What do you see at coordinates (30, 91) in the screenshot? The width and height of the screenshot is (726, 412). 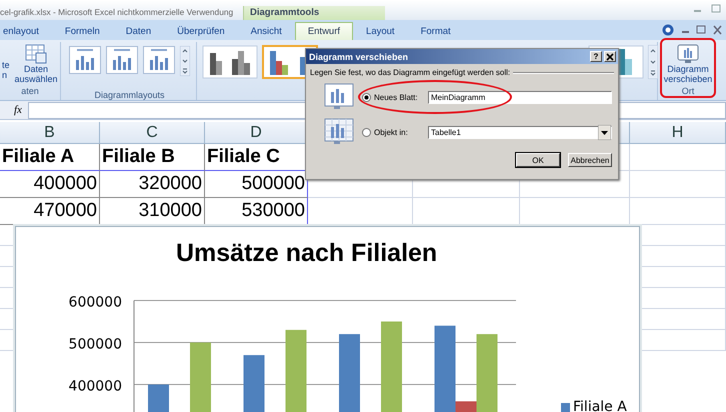 I see `group-label: aten` at bounding box center [30, 91].